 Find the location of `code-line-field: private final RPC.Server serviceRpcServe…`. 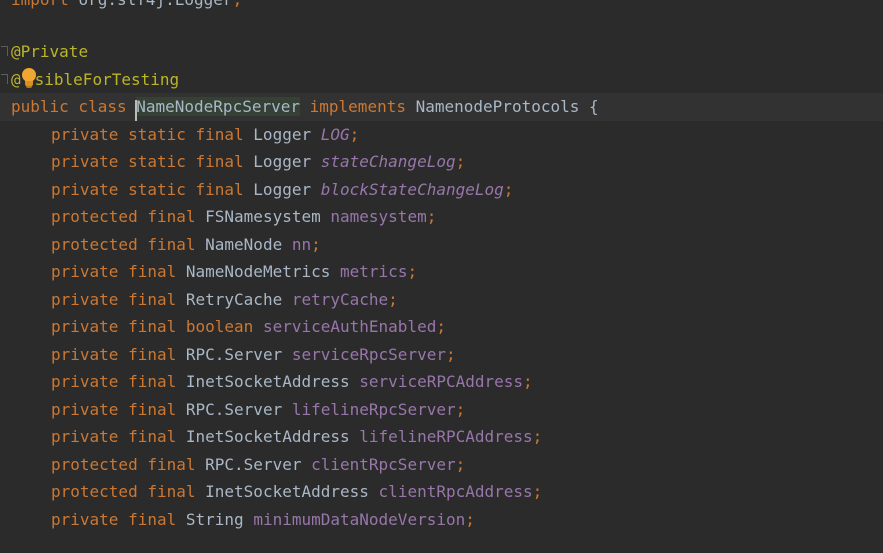

code-line-field: private final RPC.Server serviceRpcServe… is located at coordinates (441, 355).